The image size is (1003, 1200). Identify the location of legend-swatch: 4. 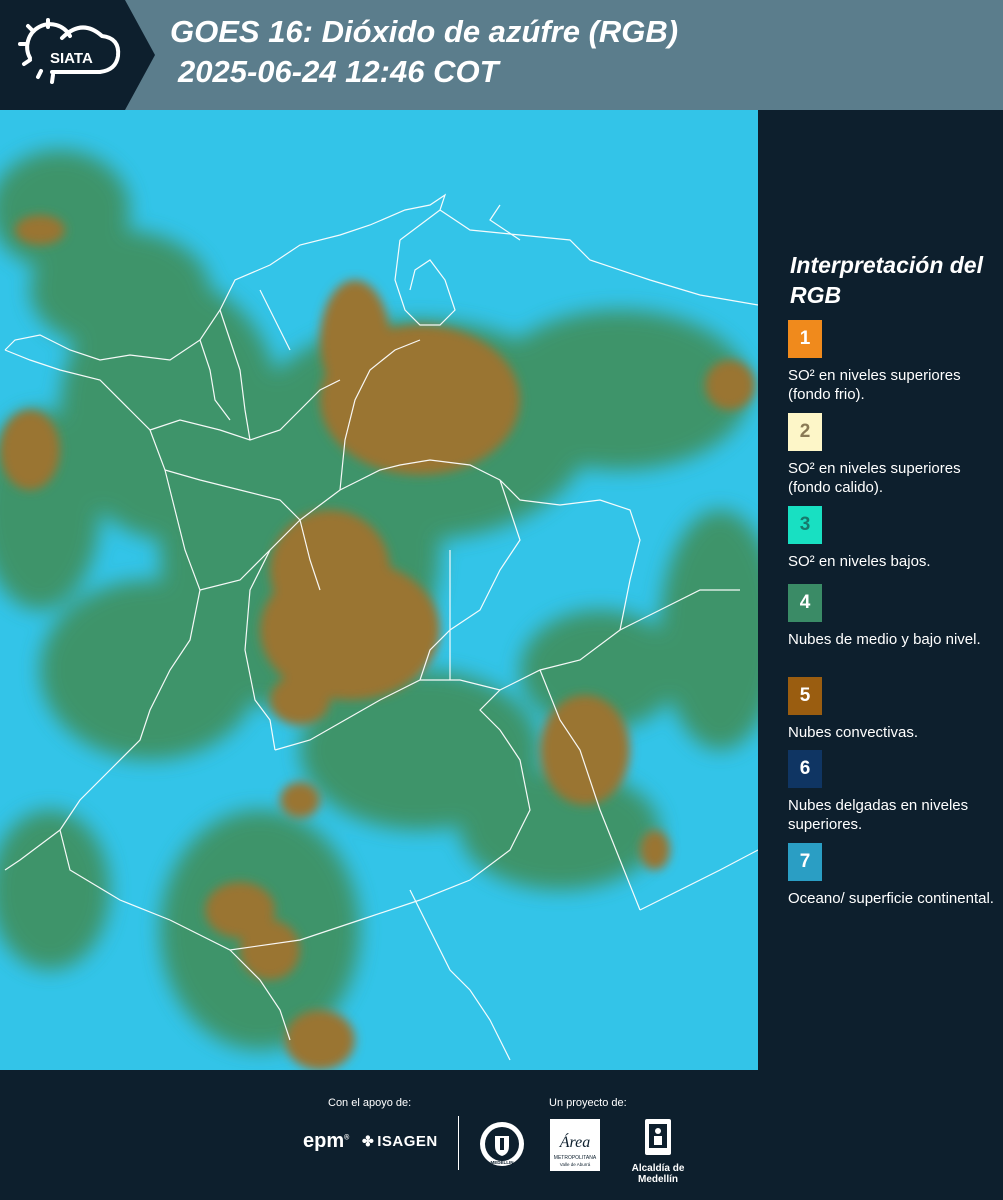
(805, 603).